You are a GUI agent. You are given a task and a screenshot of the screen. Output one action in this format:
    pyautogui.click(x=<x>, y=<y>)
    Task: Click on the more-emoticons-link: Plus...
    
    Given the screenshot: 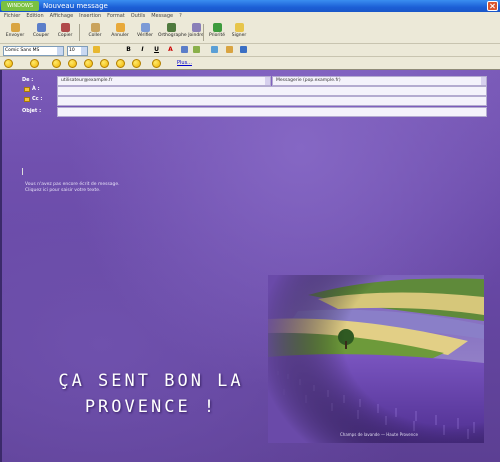 What is the action you would take?
    pyautogui.click(x=184, y=63)
    